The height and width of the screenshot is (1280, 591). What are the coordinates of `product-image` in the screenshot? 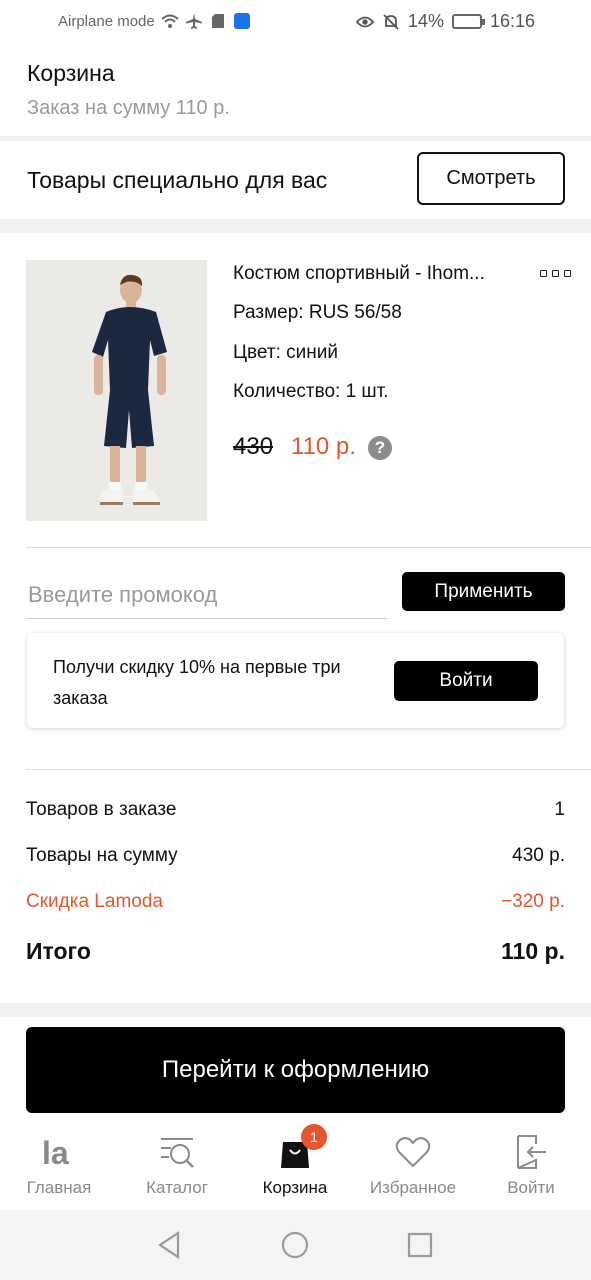 It's located at (116, 390).